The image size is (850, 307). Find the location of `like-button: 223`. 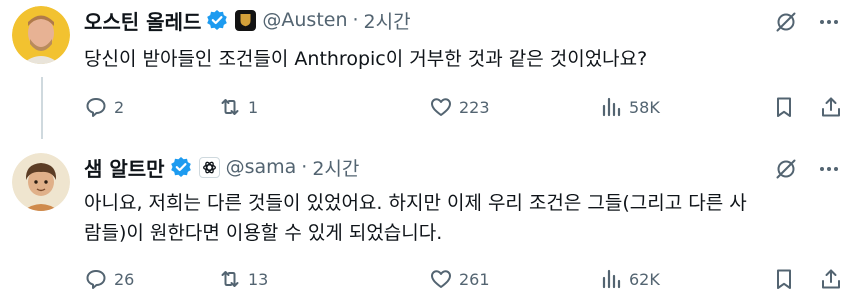

like-button: 223 is located at coordinates (459, 107).